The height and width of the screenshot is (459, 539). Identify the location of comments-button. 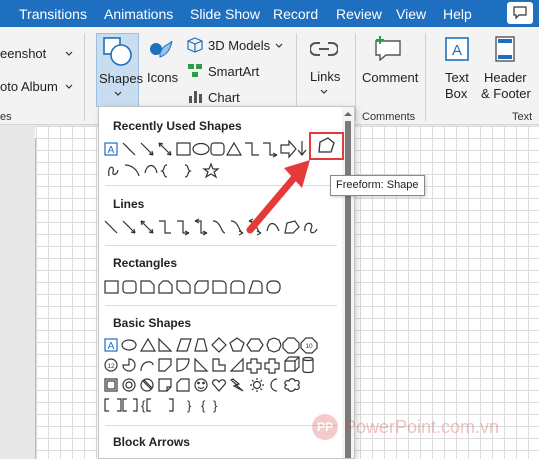
(520, 13).